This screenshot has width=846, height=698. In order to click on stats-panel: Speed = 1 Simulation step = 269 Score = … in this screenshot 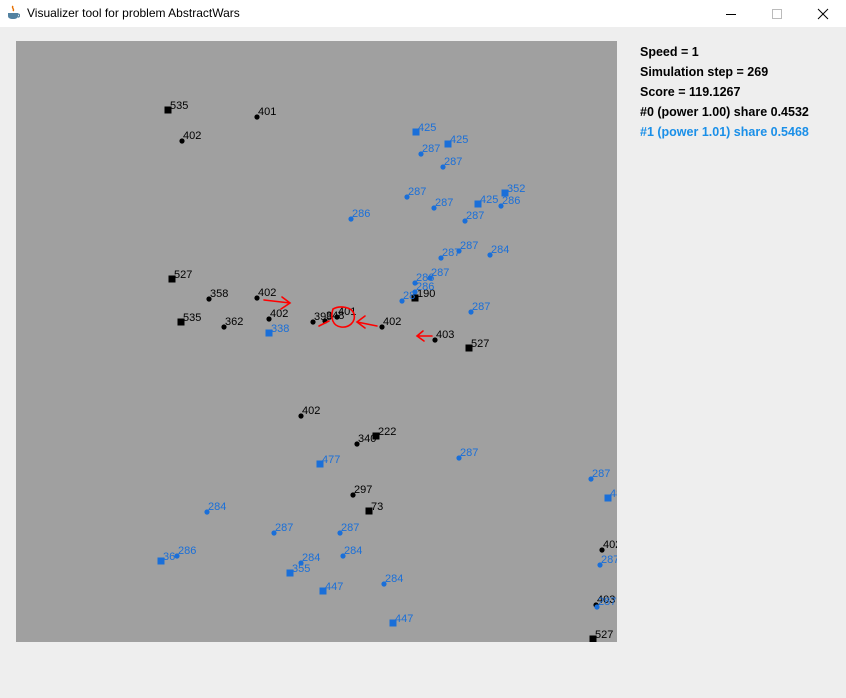, I will do `click(724, 94)`.